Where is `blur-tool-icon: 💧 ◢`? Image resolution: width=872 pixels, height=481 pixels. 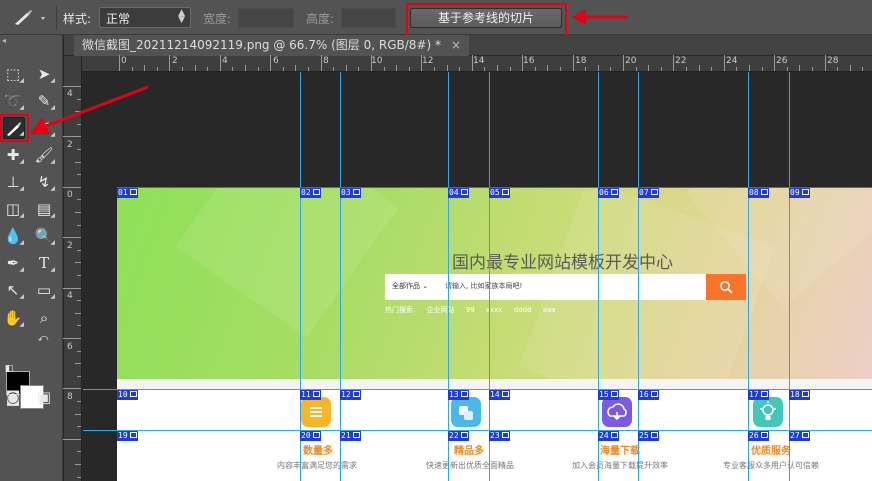 blur-tool-icon: 💧 ◢ is located at coordinates (13, 236).